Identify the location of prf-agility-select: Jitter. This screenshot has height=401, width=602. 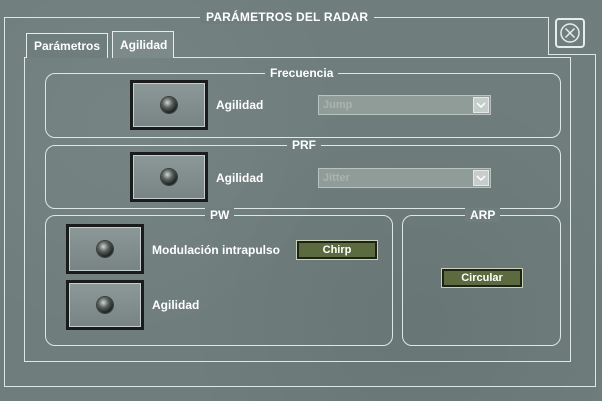
(404, 178).